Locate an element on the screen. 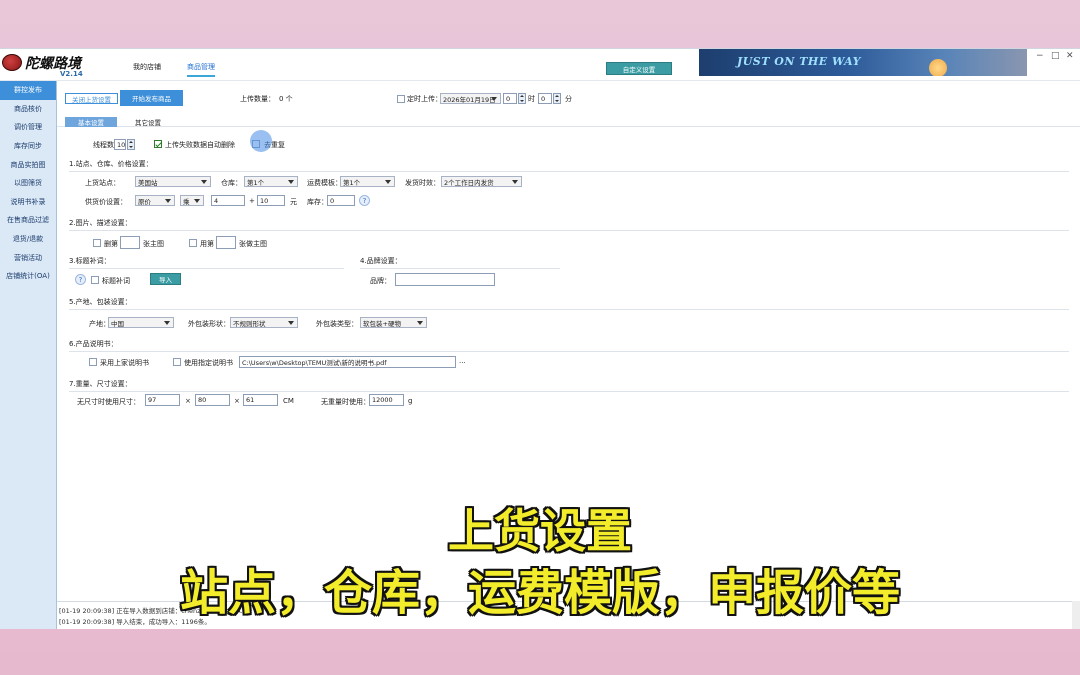 This screenshot has height=675, width=1080. no-size-label: 无尺寸时使用尺寸： is located at coordinates (108, 402).